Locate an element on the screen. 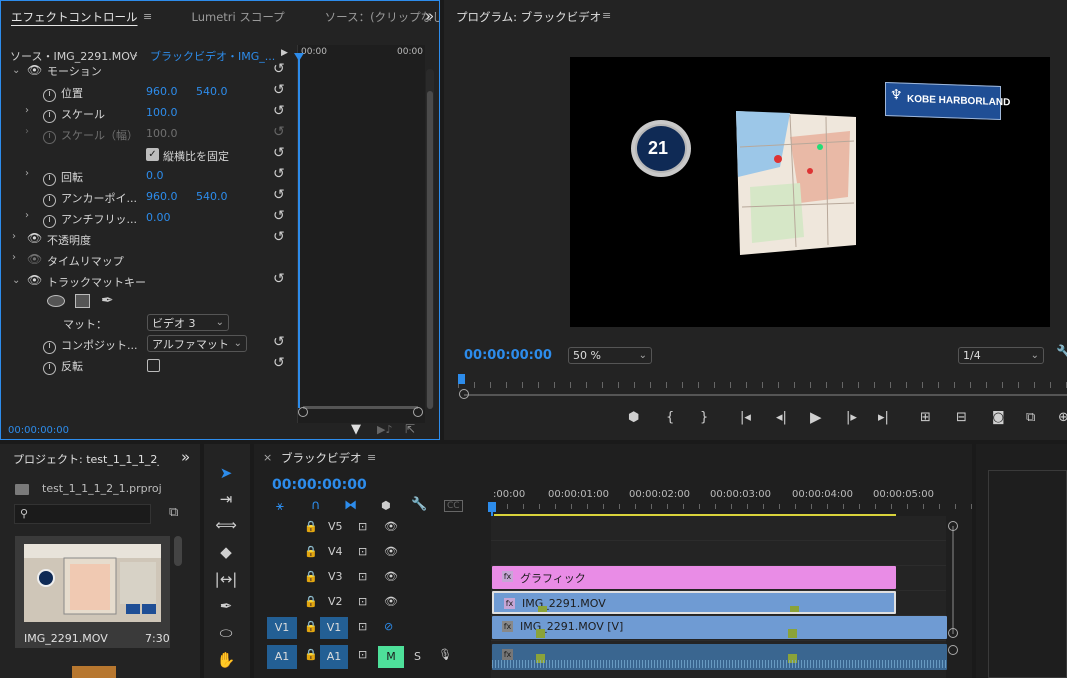 The height and width of the screenshot is (678, 1067). resolution-dropdown: 1/4 ⌄ is located at coordinates (1001, 355).